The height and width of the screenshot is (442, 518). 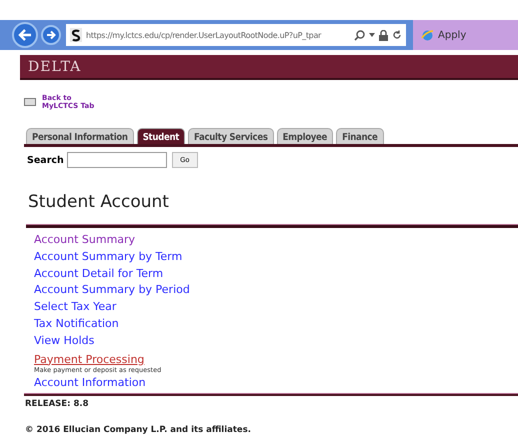 I want to click on nav-tab: Student, so click(x=161, y=136).